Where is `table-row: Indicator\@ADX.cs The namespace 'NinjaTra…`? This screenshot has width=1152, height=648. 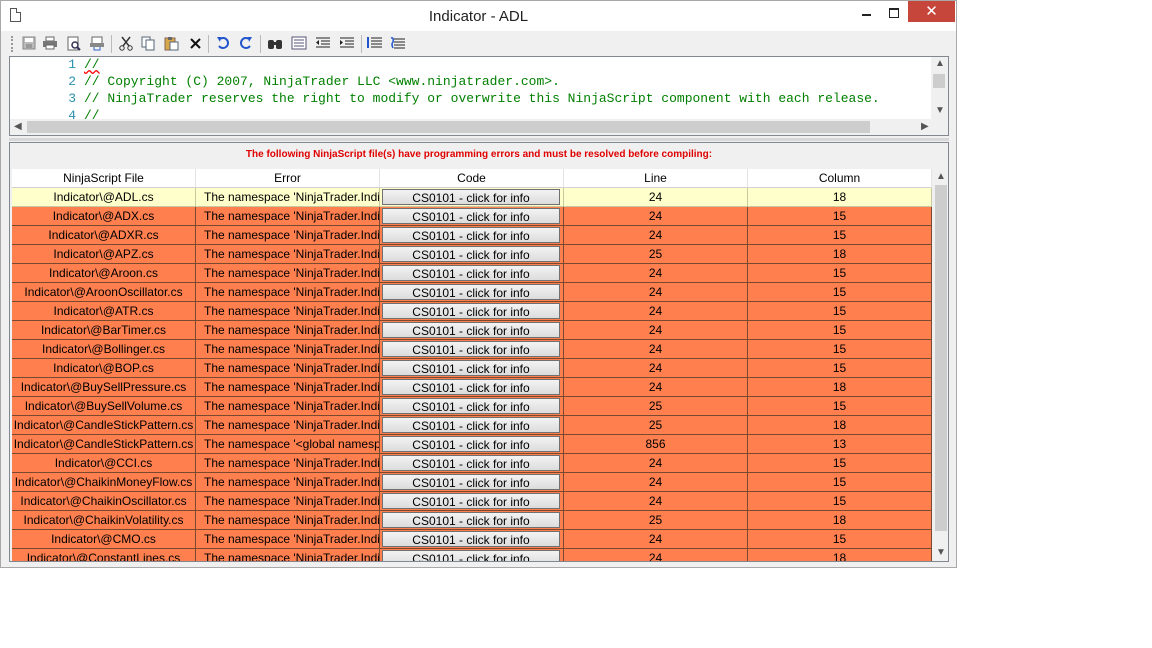 table-row: Indicator\@ADX.cs The namespace 'NinjaTra… is located at coordinates (472, 216).